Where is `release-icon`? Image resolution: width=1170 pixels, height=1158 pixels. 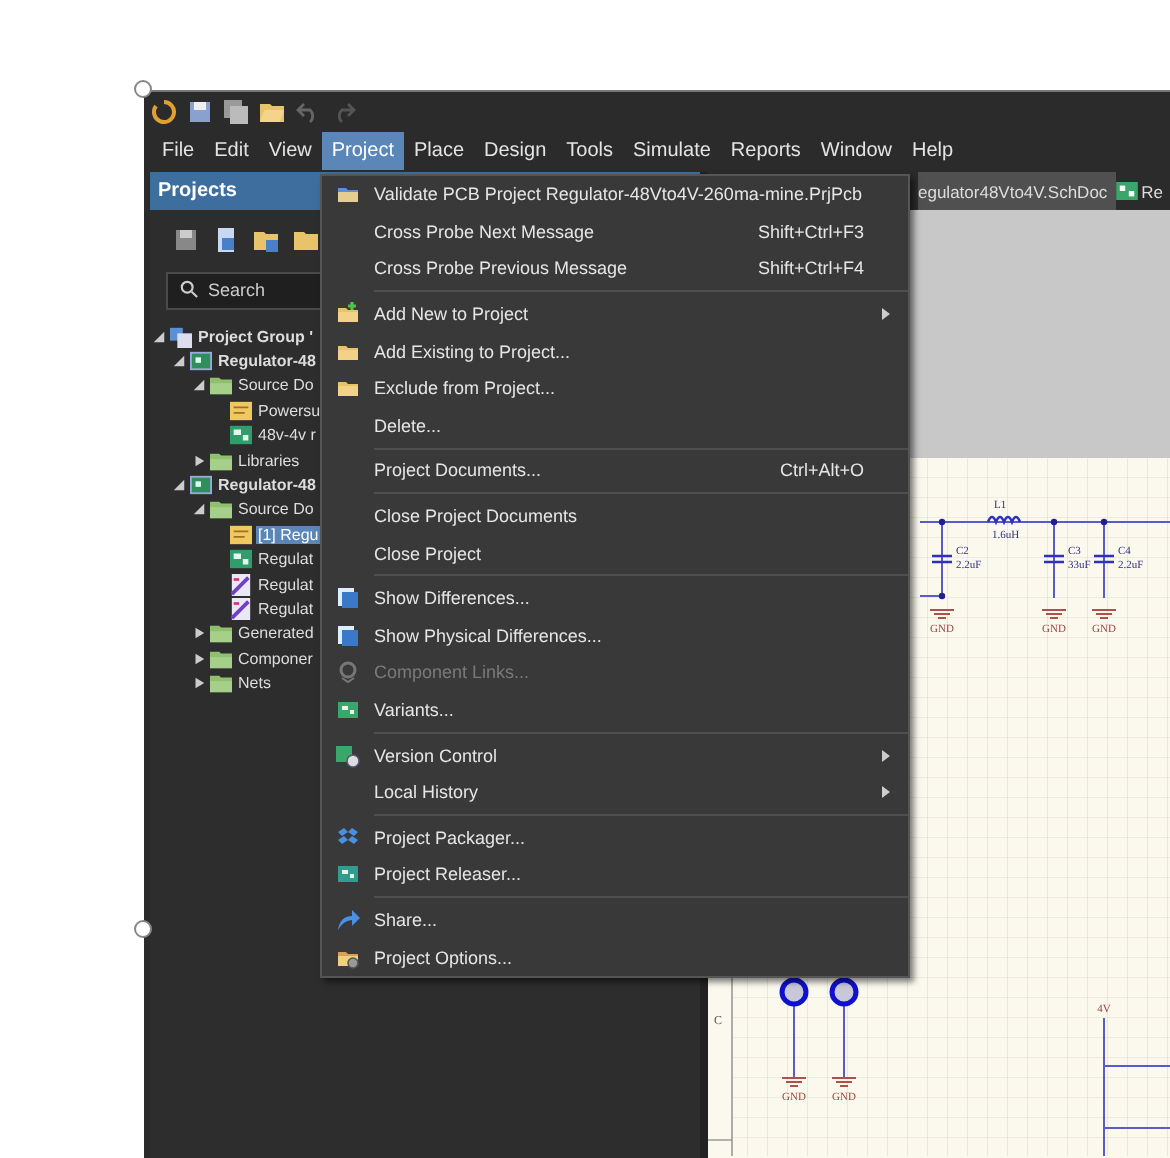
release-icon is located at coordinates (348, 874).